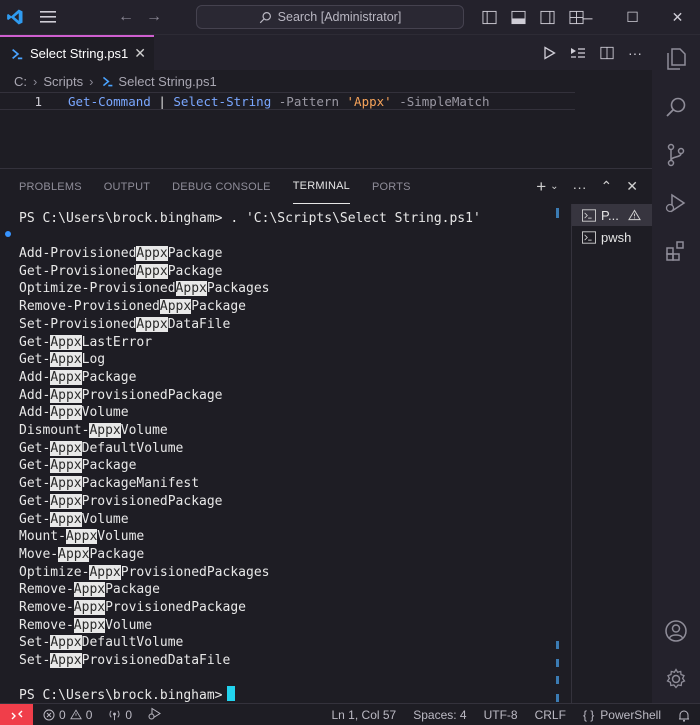 This screenshot has width=700, height=725. What do you see at coordinates (587, 17) in the screenshot?
I see `minimize-icon: ─` at bounding box center [587, 17].